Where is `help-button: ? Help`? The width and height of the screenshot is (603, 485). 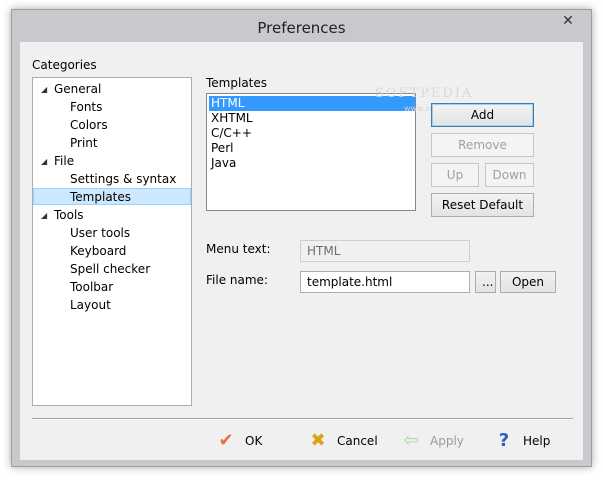 help-button: ? Help is located at coordinates (528, 441).